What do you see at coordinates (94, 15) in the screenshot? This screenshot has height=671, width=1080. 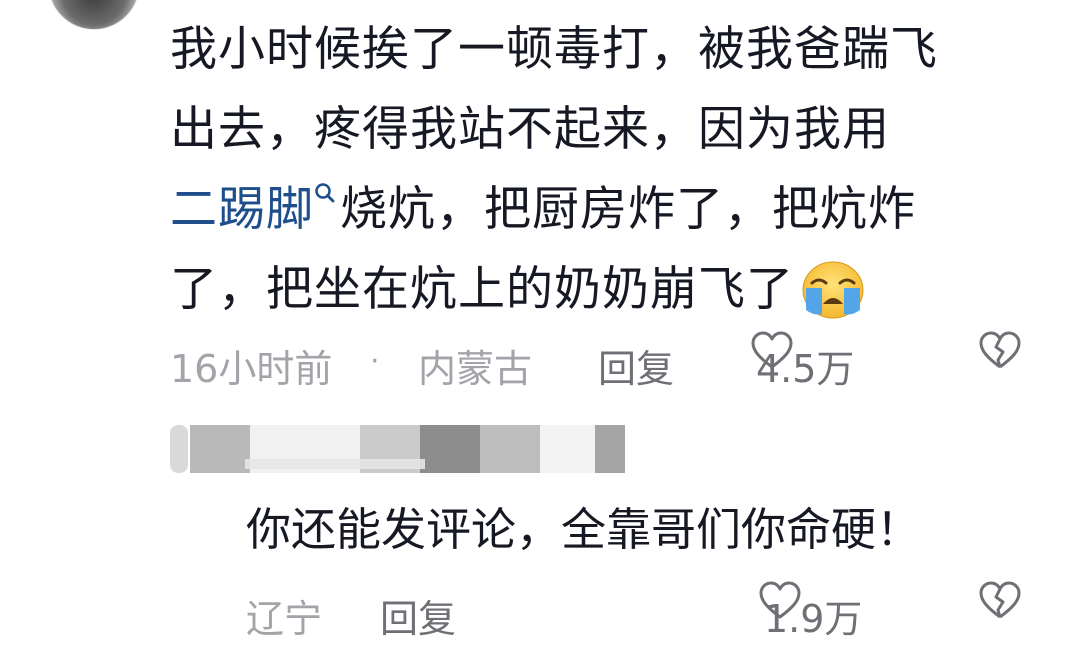 I see `avatar` at bounding box center [94, 15].